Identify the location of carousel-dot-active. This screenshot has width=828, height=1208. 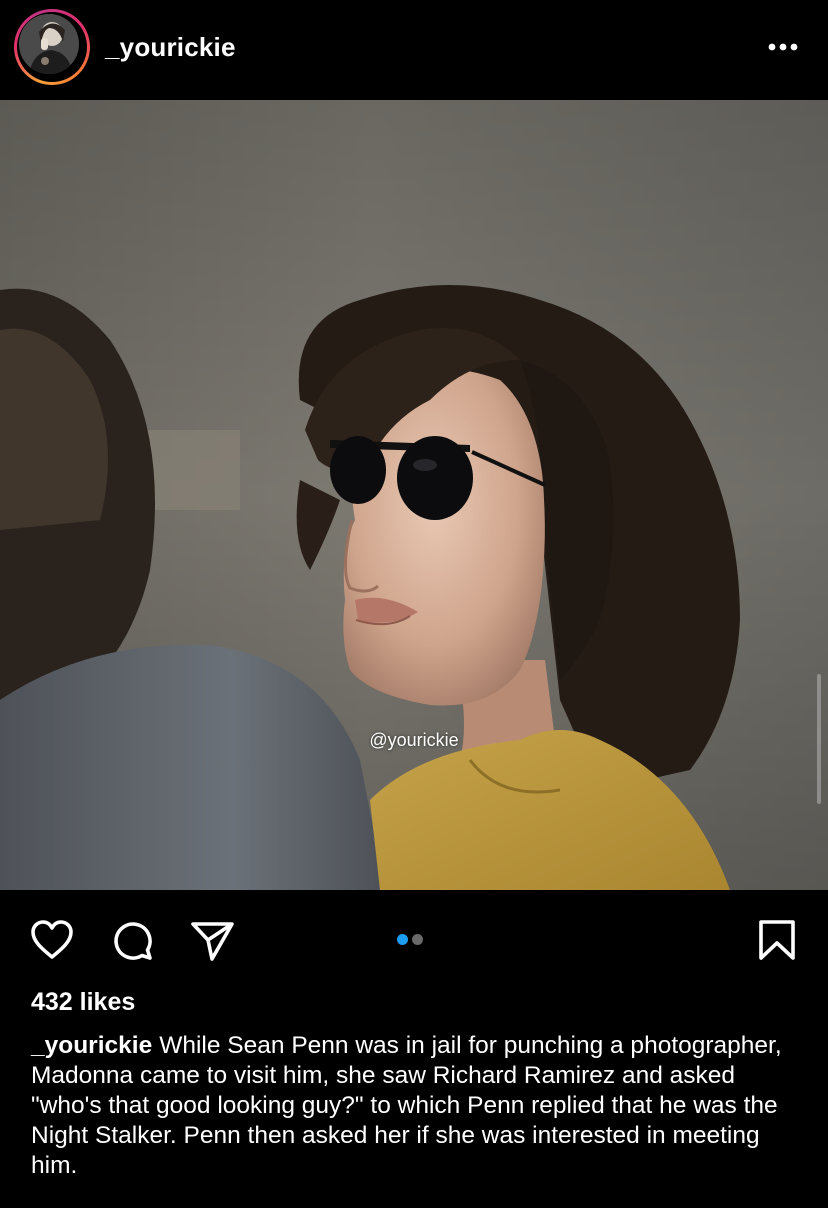
(402, 939).